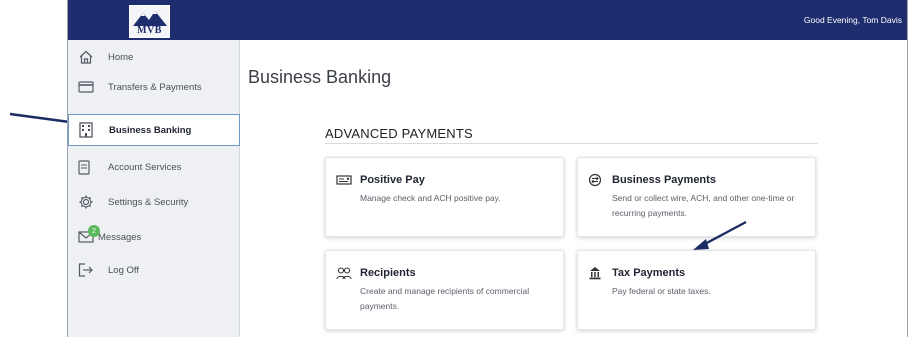  Describe the element at coordinates (154, 270) in the screenshot. I see `sidebar-item-log-off: Log Off` at that location.